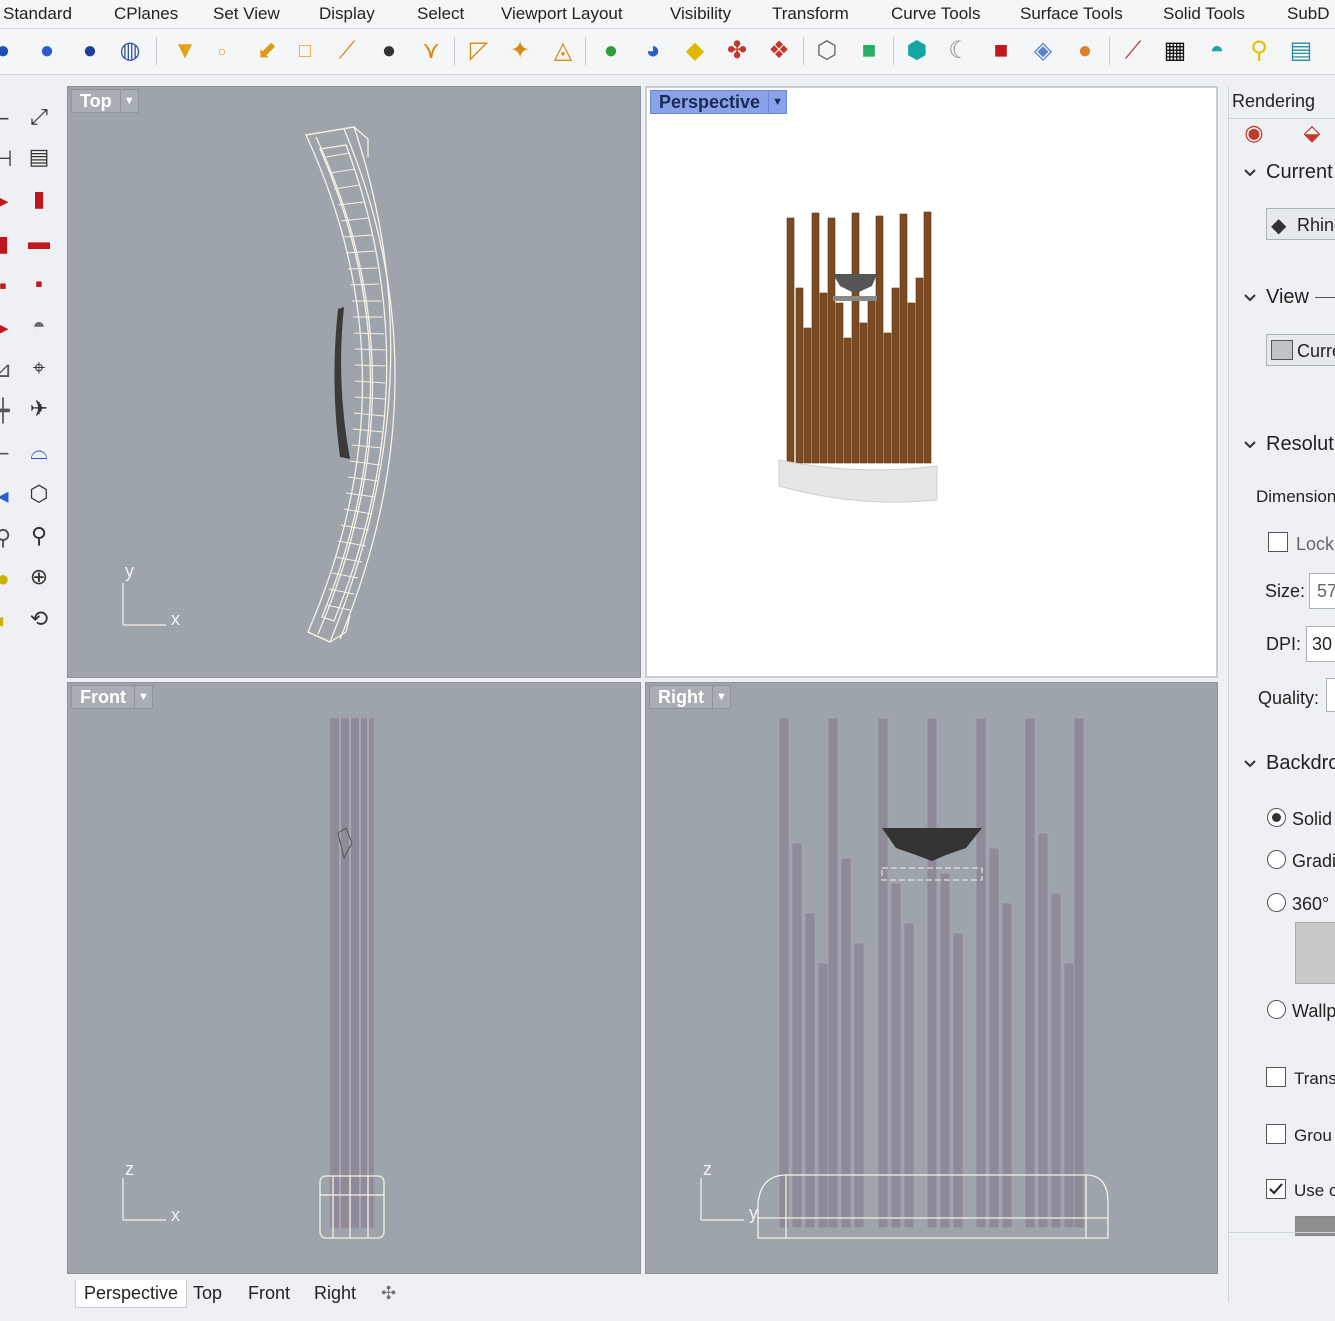 The width and height of the screenshot is (1335, 1321). What do you see at coordinates (112, 697) in the screenshot?
I see `viewport-label-front: Front ▼` at bounding box center [112, 697].